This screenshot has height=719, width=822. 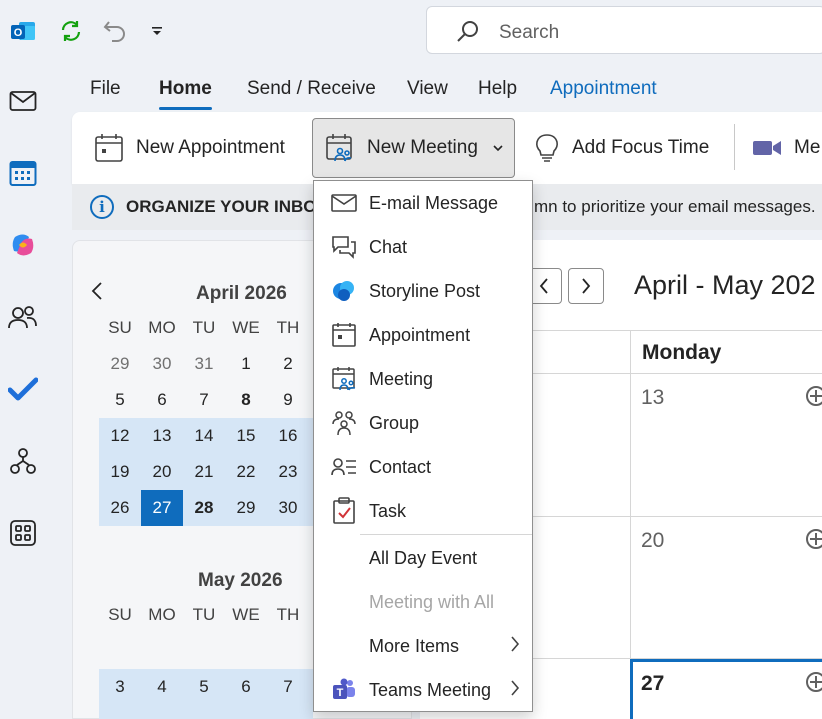 What do you see at coordinates (162, 472) in the screenshot?
I see `calendar-day: 20` at bounding box center [162, 472].